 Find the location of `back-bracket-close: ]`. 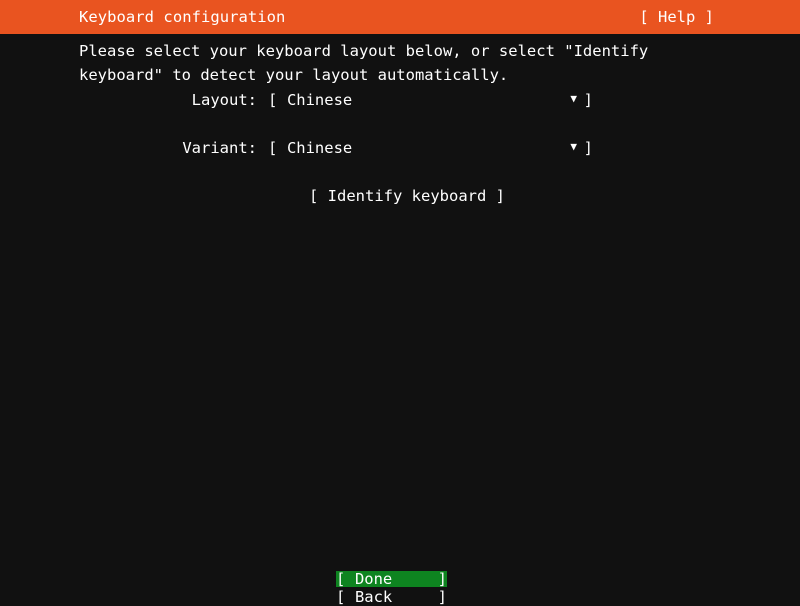

back-bracket-close: ] is located at coordinates (442, 597).